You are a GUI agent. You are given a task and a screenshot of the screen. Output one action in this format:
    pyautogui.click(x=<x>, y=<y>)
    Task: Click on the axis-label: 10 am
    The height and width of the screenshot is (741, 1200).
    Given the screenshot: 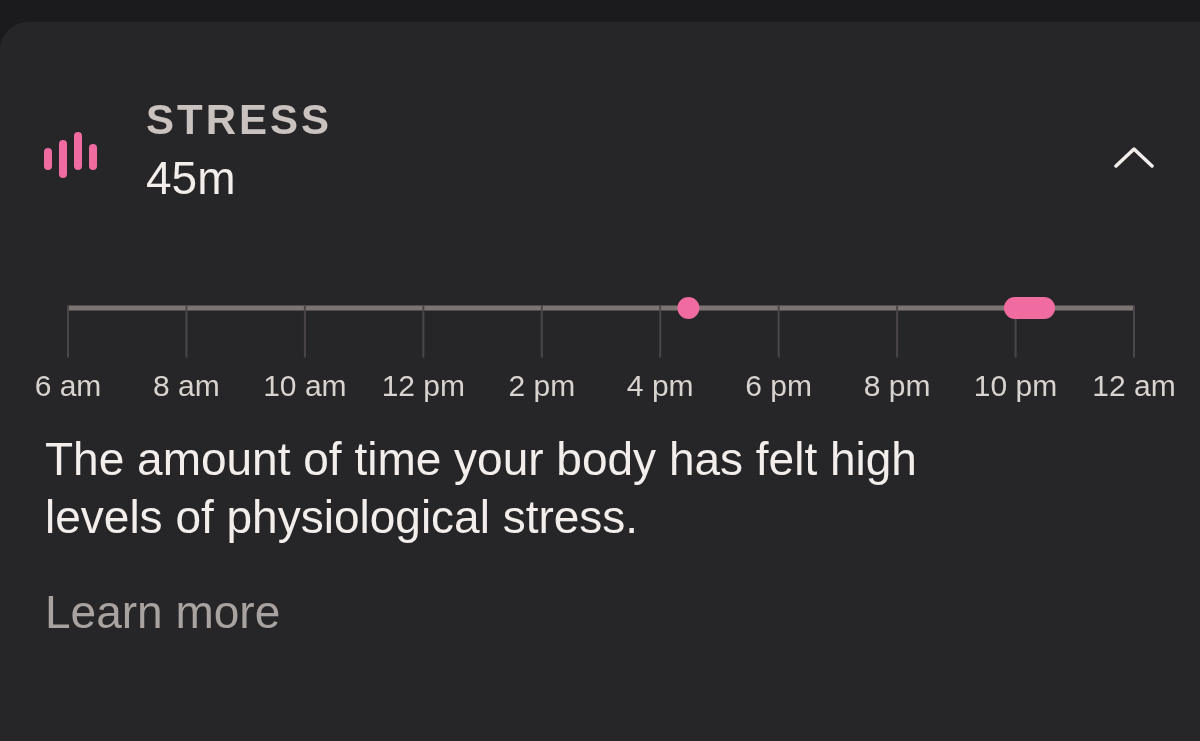 What is the action you would take?
    pyautogui.click(x=305, y=385)
    